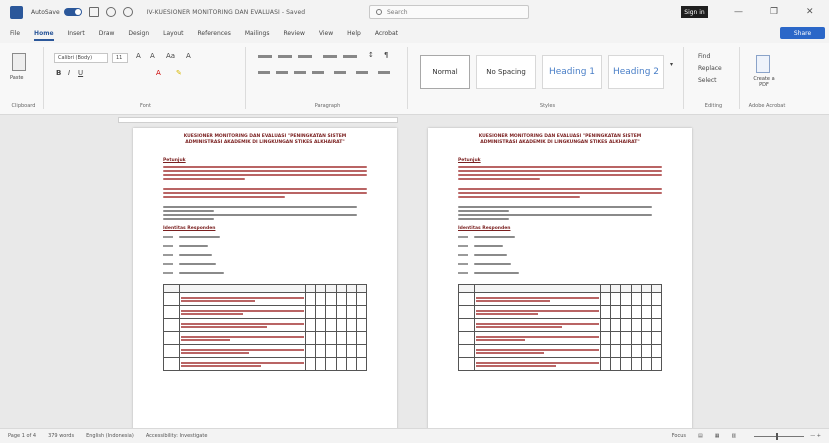 Image resolution: width=829 pixels, height=443 pixels. Describe the element at coordinates (170, 56) in the screenshot. I see `change-case-icon: Aa` at that location.